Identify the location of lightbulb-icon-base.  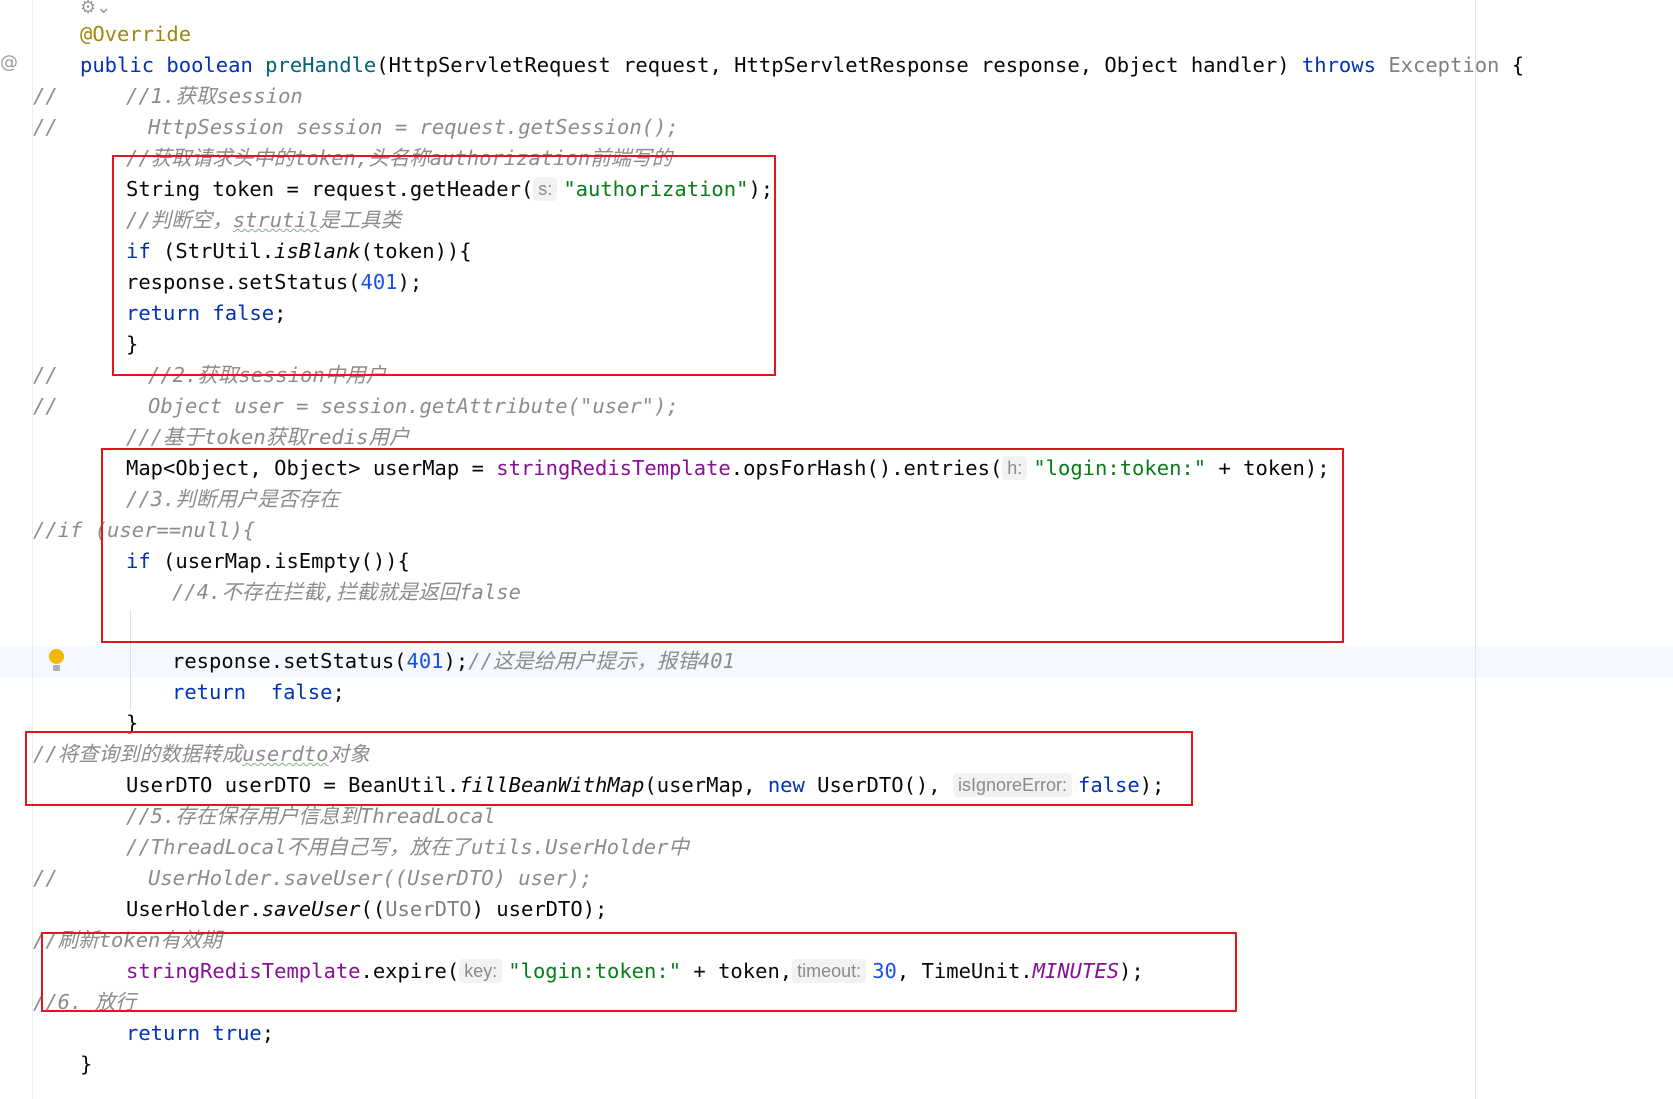
(56, 668).